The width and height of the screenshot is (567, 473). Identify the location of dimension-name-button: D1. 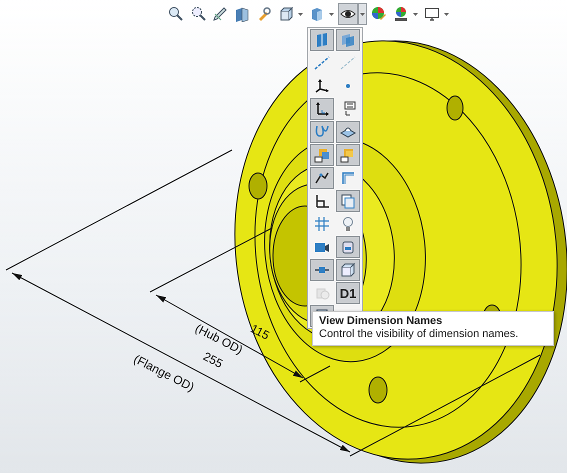
(348, 293).